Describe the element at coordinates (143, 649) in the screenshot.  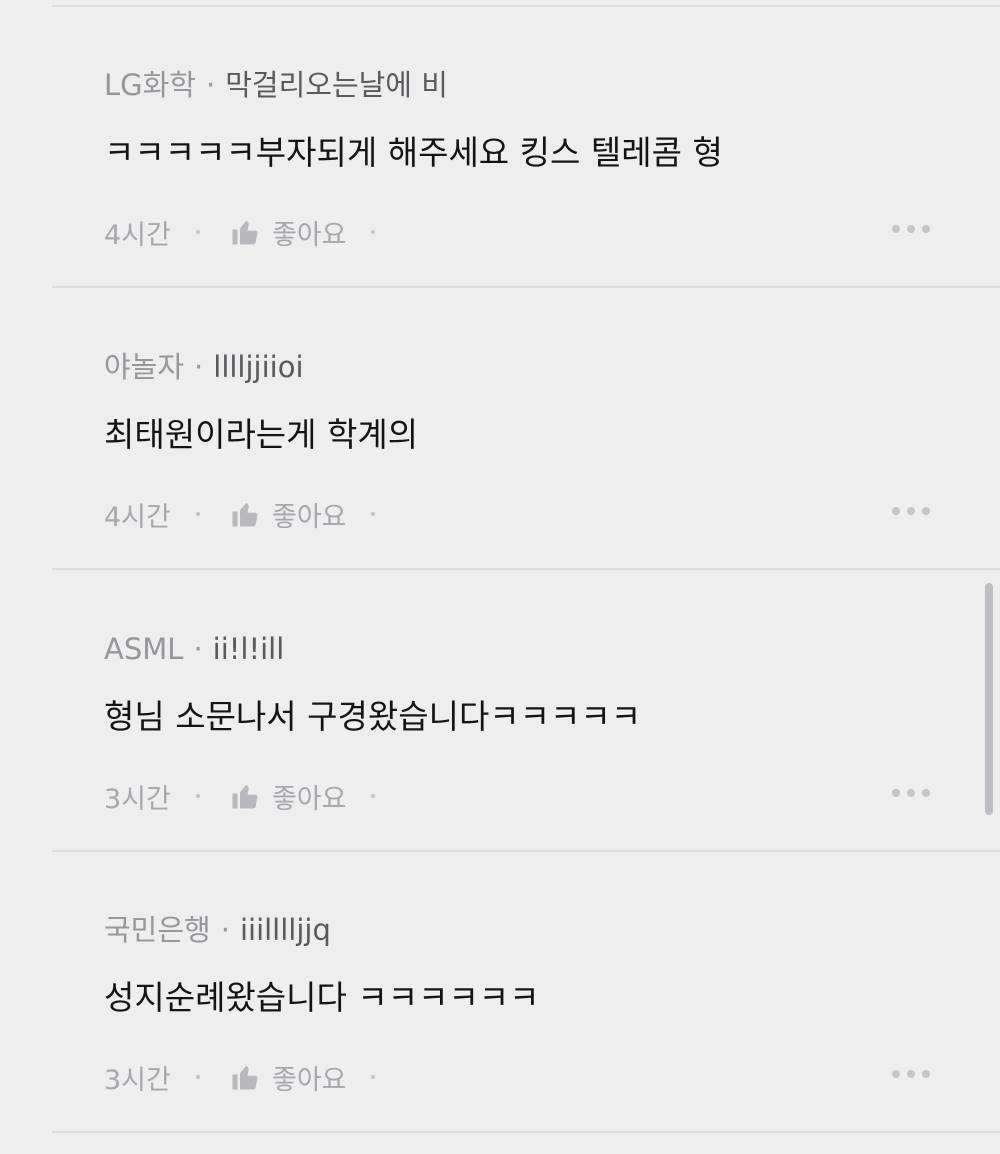
I see `comment-author: ASML` at that location.